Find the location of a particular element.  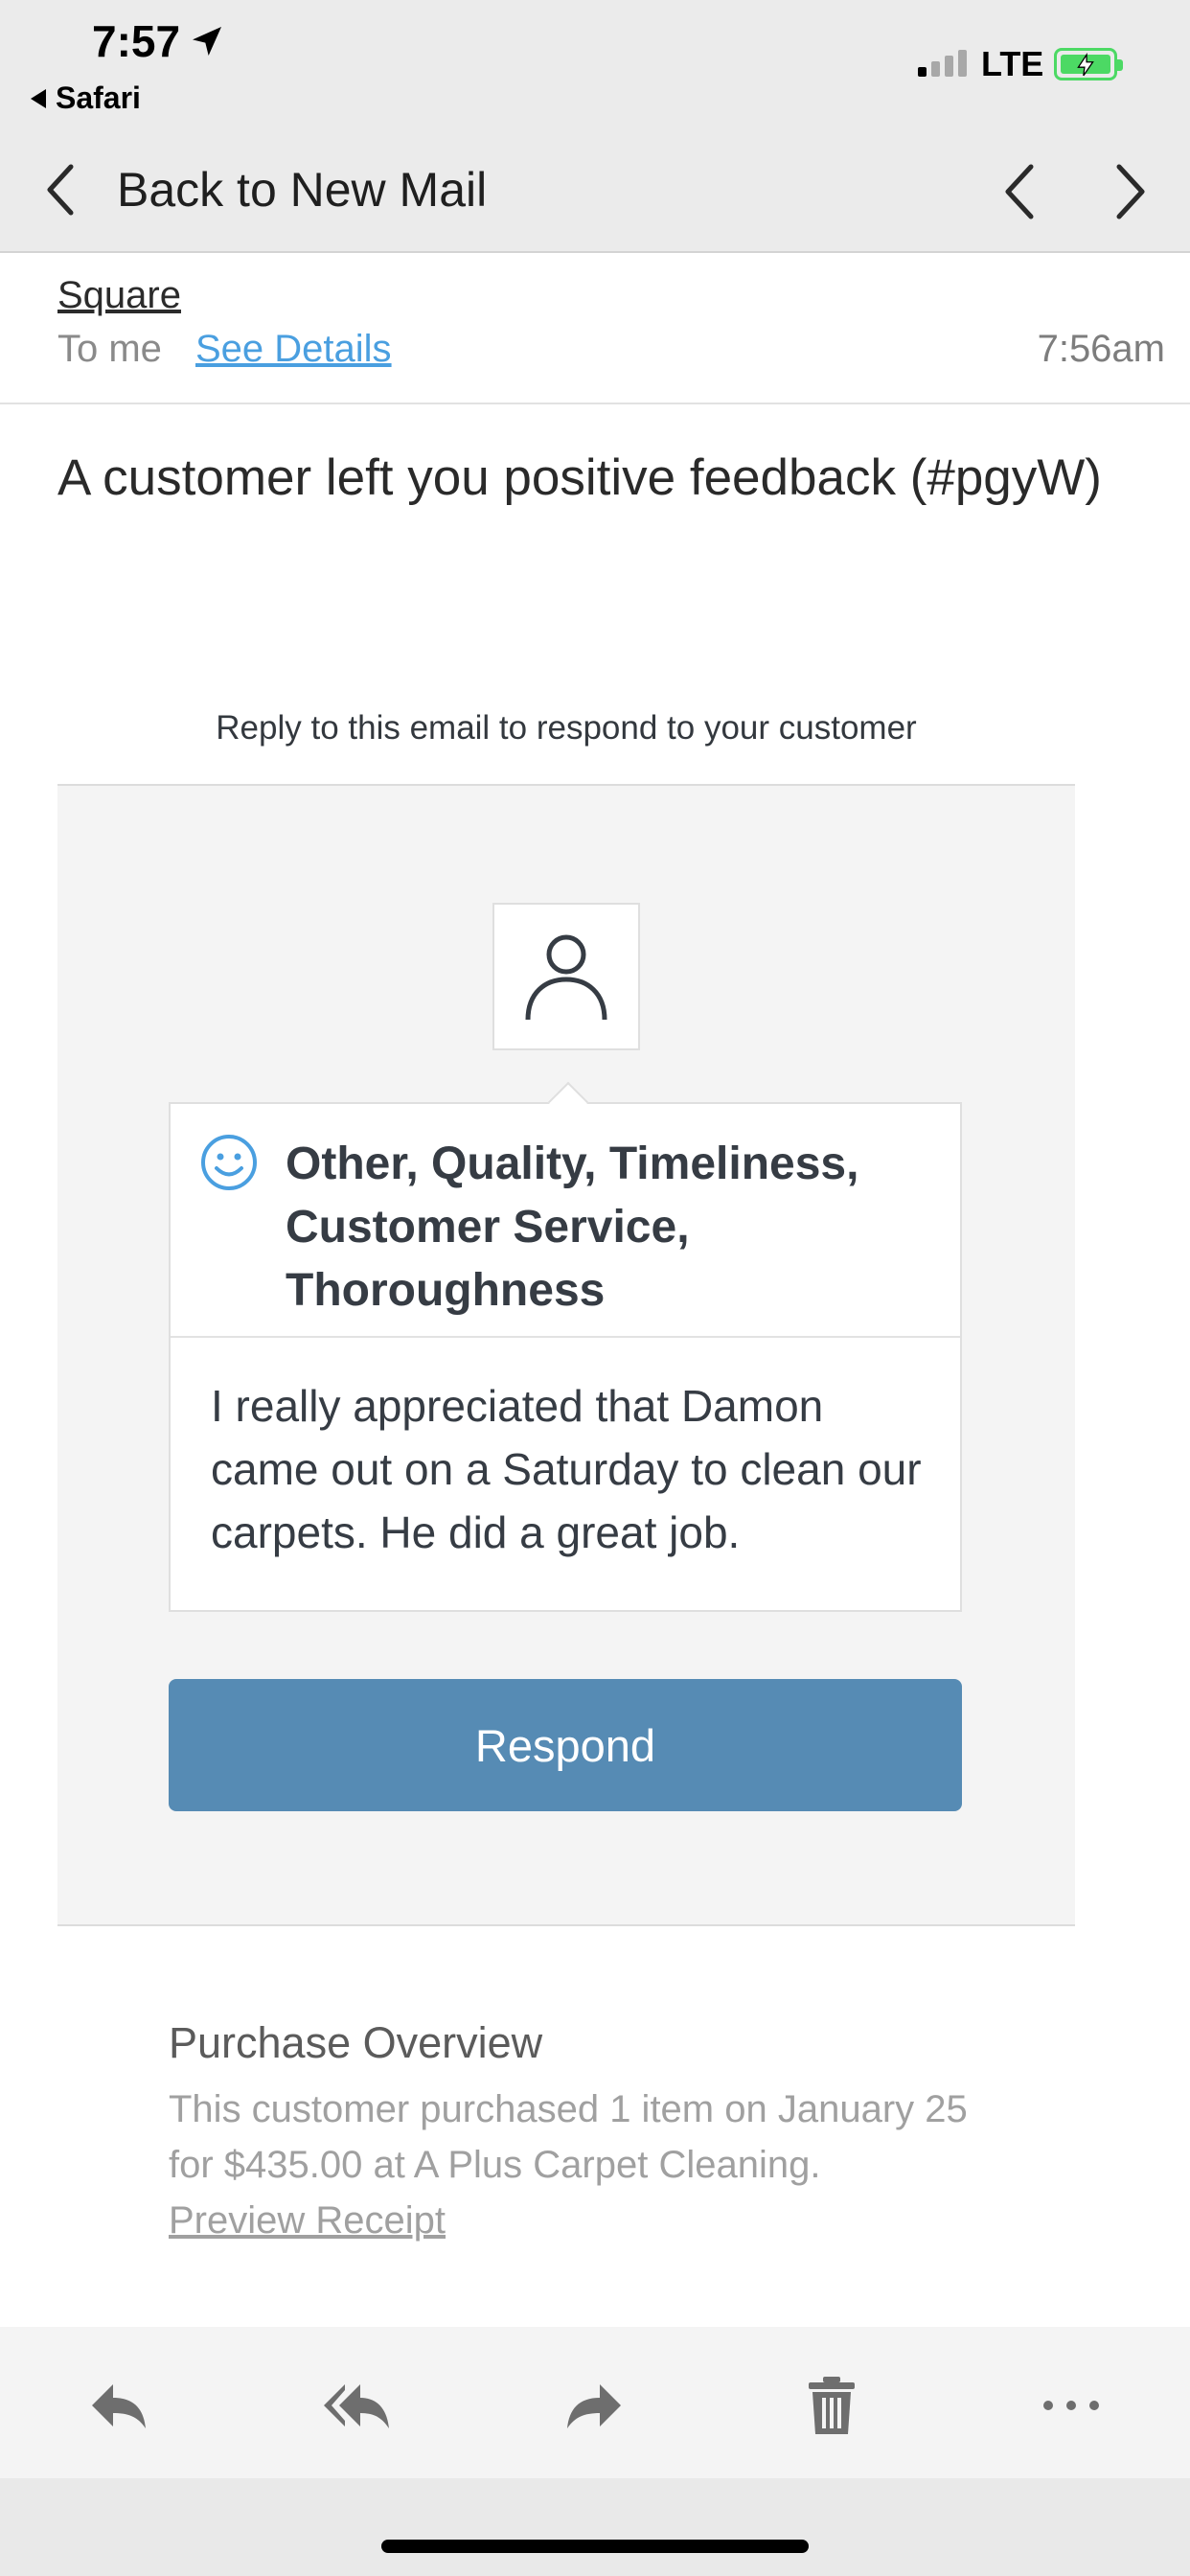

more-button is located at coordinates (1071, 2405).